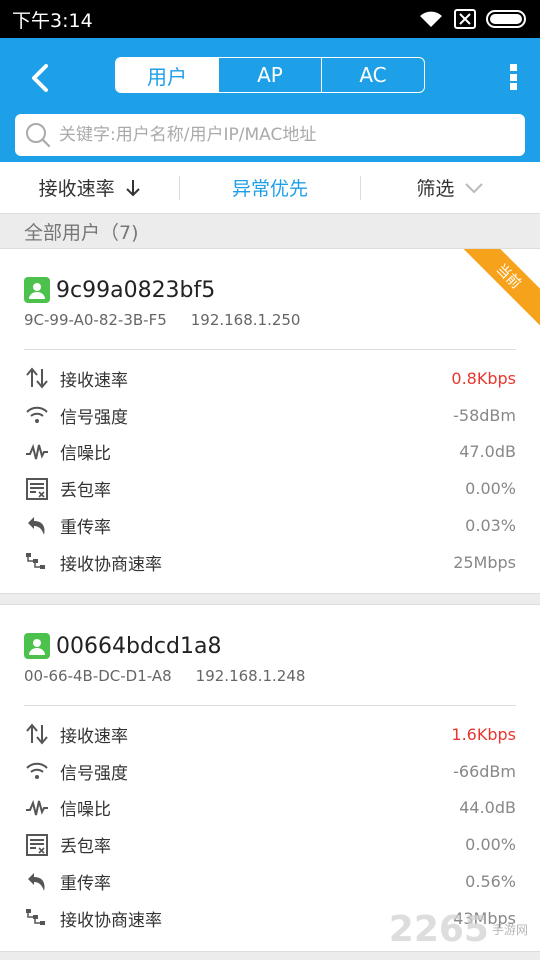 This screenshot has height=960, width=540. I want to click on metric-retransmit: 重传率 0.56%, so click(270, 881).